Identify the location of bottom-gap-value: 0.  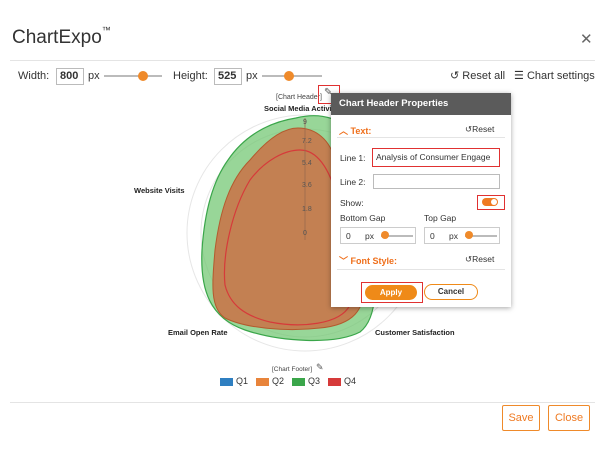
(348, 236).